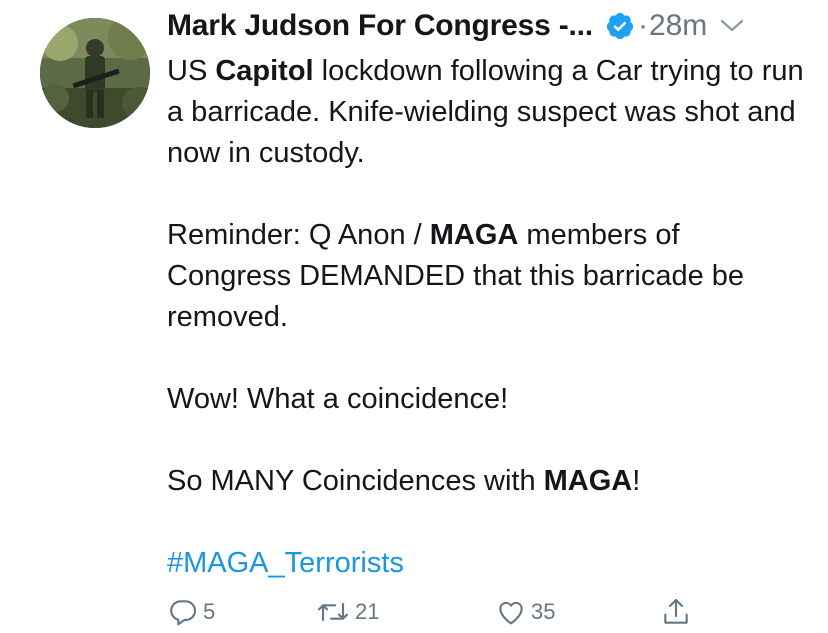  I want to click on reply-count: 5, so click(209, 611).